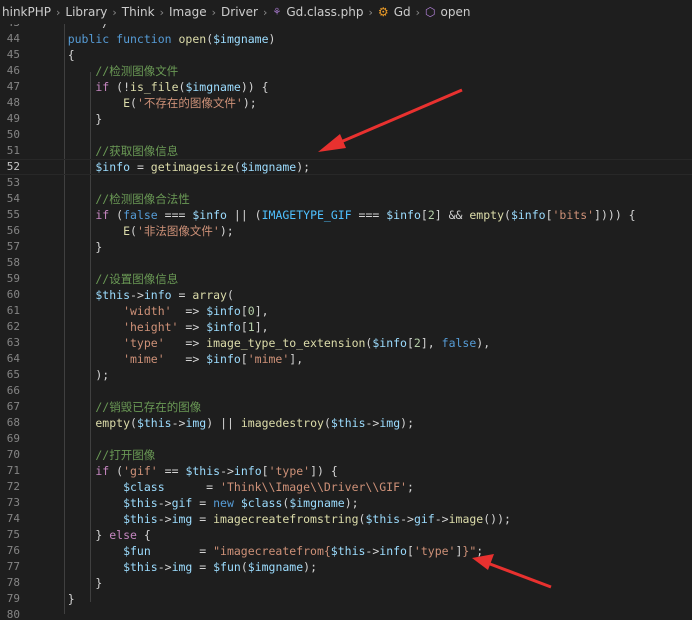 This screenshot has width=692, height=620. Describe the element at coordinates (346, 471) in the screenshot. I see `code-line: 71 if ('gif' == $this->info['type']) {` at that location.